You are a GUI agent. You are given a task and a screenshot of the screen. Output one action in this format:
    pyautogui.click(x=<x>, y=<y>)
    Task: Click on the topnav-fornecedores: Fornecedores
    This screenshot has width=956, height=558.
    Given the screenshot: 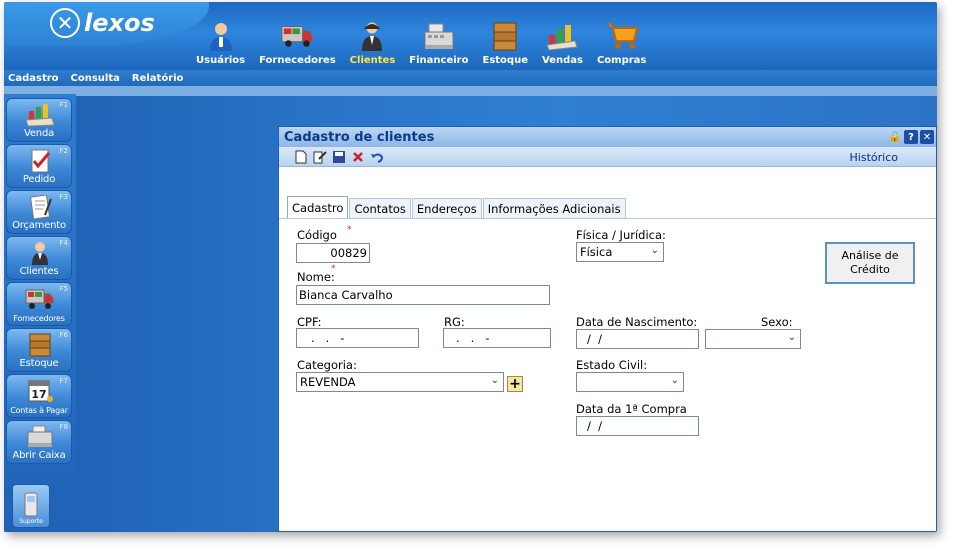 What is the action you would take?
    pyautogui.click(x=297, y=43)
    